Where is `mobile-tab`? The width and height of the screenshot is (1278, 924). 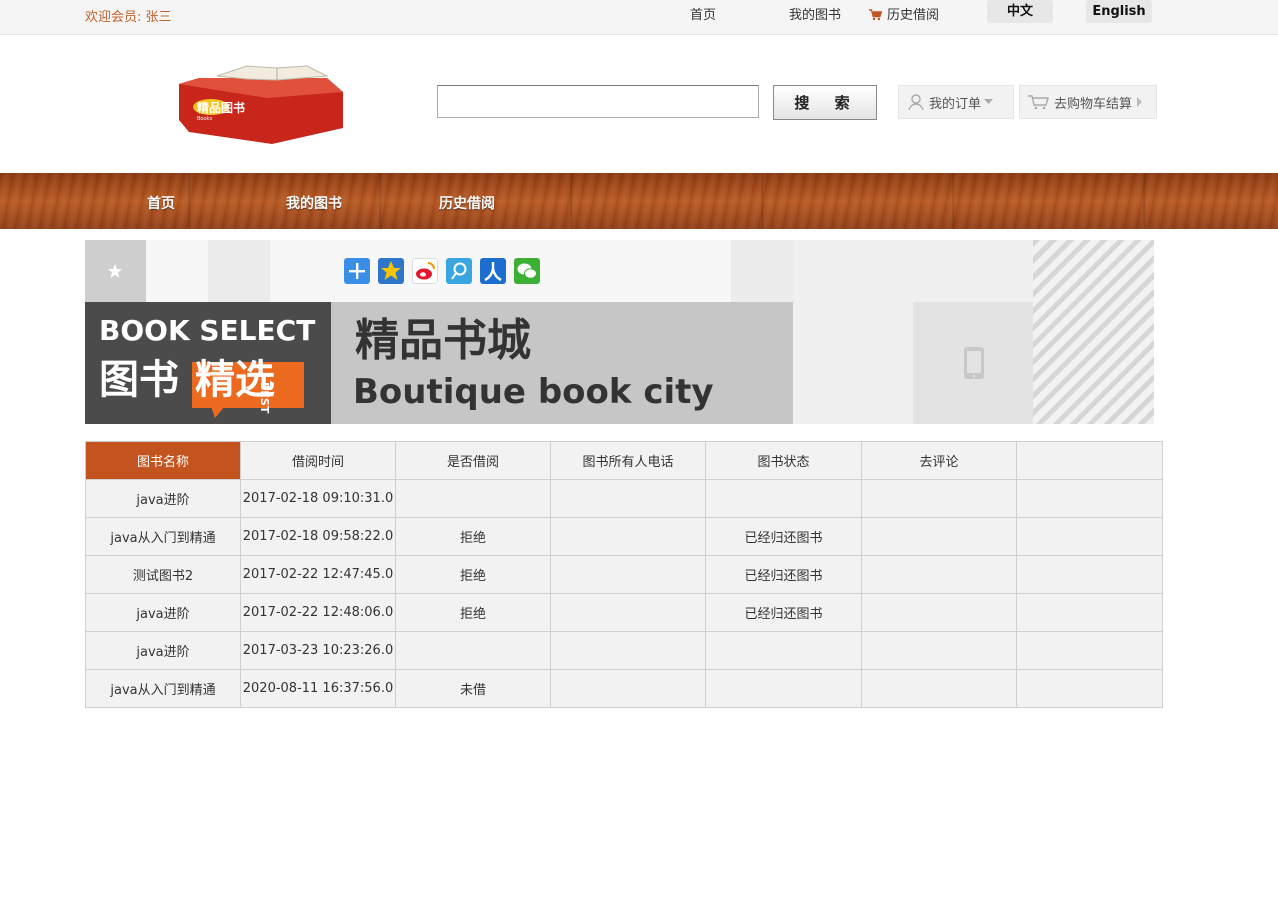
mobile-tab is located at coordinates (973, 363).